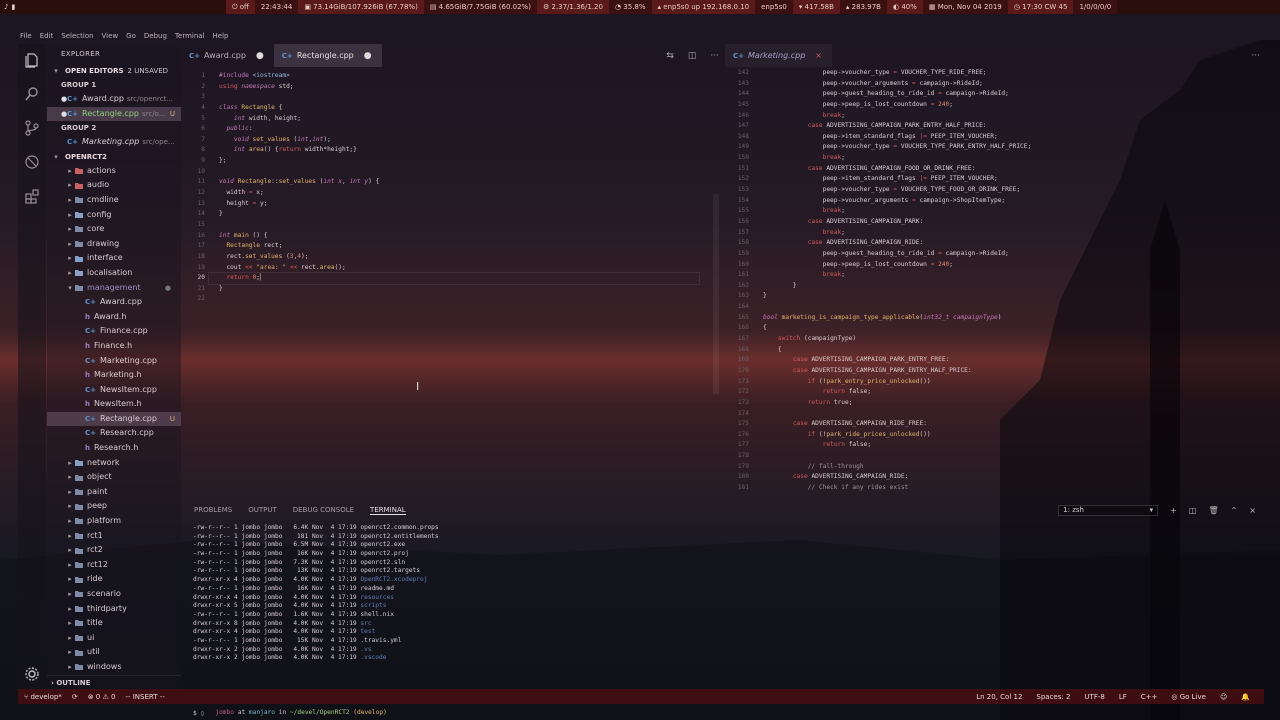 The width and height of the screenshot is (1280, 720). What do you see at coordinates (114, 638) in the screenshot?
I see `folder-ui: ▸ ui` at bounding box center [114, 638].